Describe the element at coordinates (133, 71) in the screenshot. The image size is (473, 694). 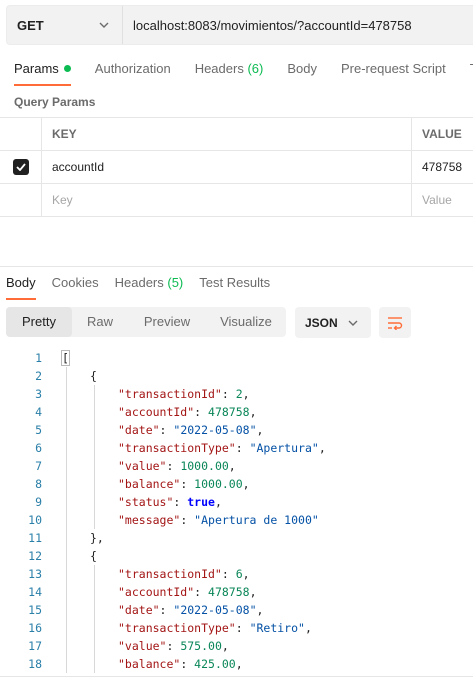
I see `tab-authorization: Authorization` at that location.